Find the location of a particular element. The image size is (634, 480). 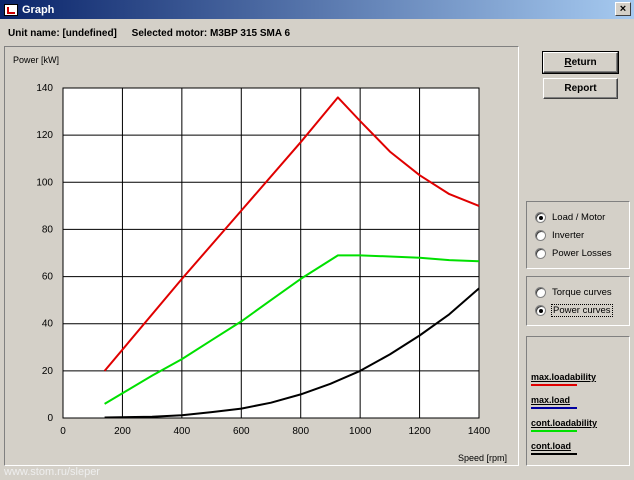

radio-label: Power curves is located at coordinates (582, 310).